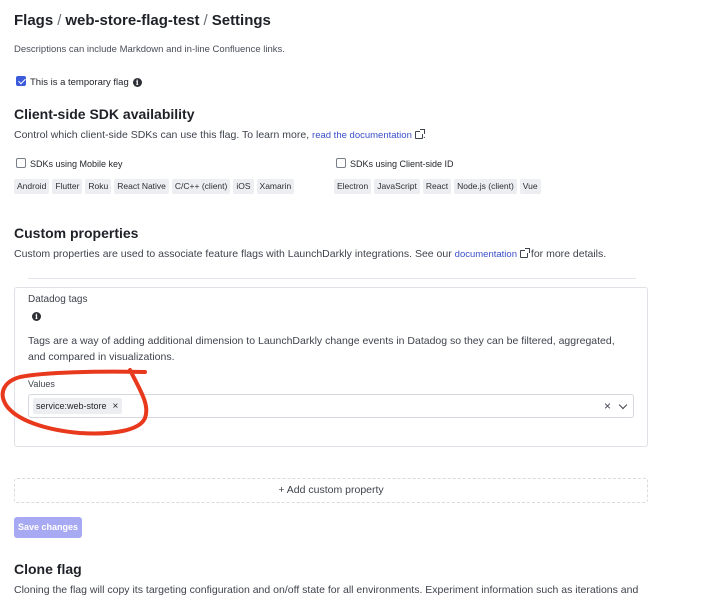 The image size is (720, 597). Describe the element at coordinates (71, 406) in the screenshot. I see `value-token-label: service:web-store` at that location.